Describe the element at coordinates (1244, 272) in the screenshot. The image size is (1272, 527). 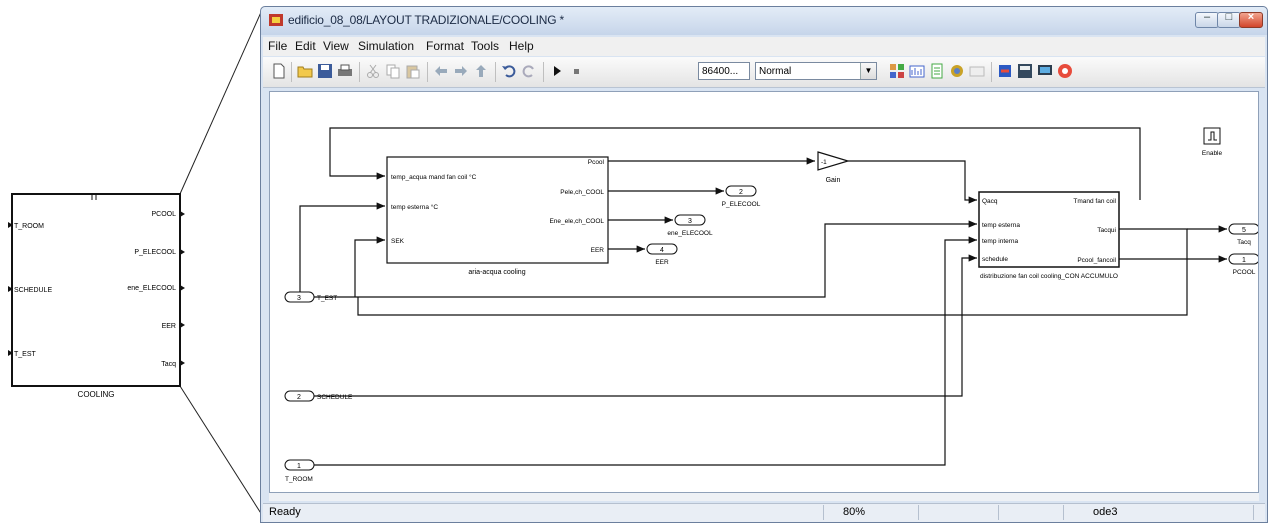
I see `outport-1-name: PCOOL` at that location.